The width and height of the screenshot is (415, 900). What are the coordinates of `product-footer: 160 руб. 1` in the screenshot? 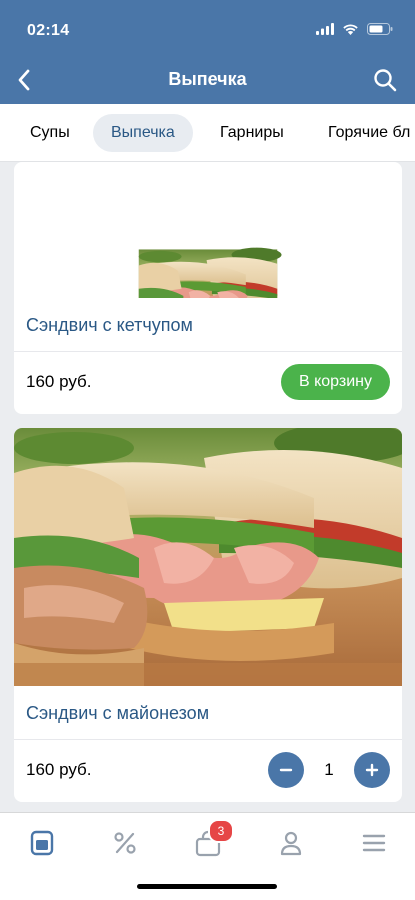 It's located at (208, 771).